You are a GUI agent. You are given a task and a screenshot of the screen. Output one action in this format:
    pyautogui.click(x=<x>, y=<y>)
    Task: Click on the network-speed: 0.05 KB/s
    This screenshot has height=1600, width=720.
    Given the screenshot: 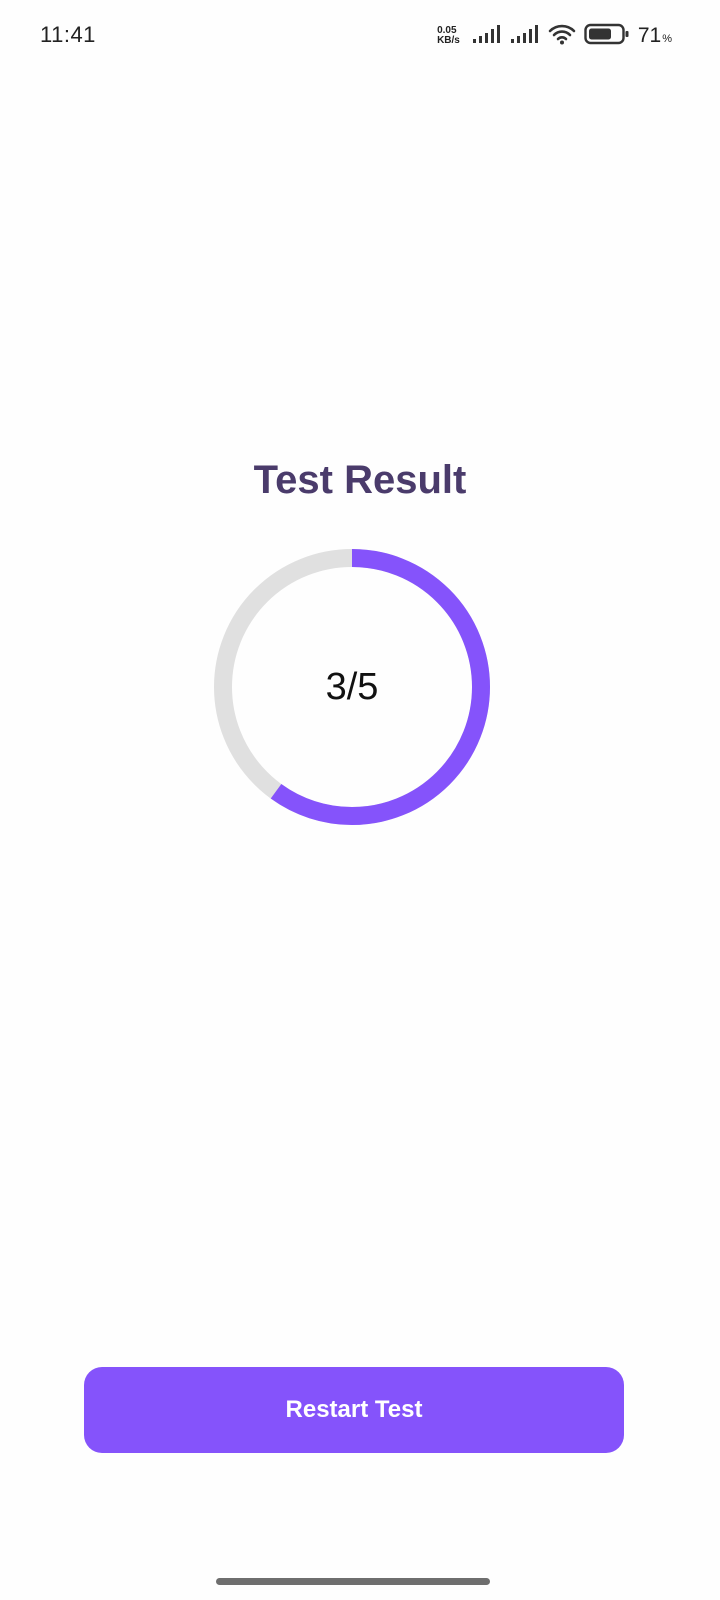 What is the action you would take?
    pyautogui.click(x=448, y=36)
    